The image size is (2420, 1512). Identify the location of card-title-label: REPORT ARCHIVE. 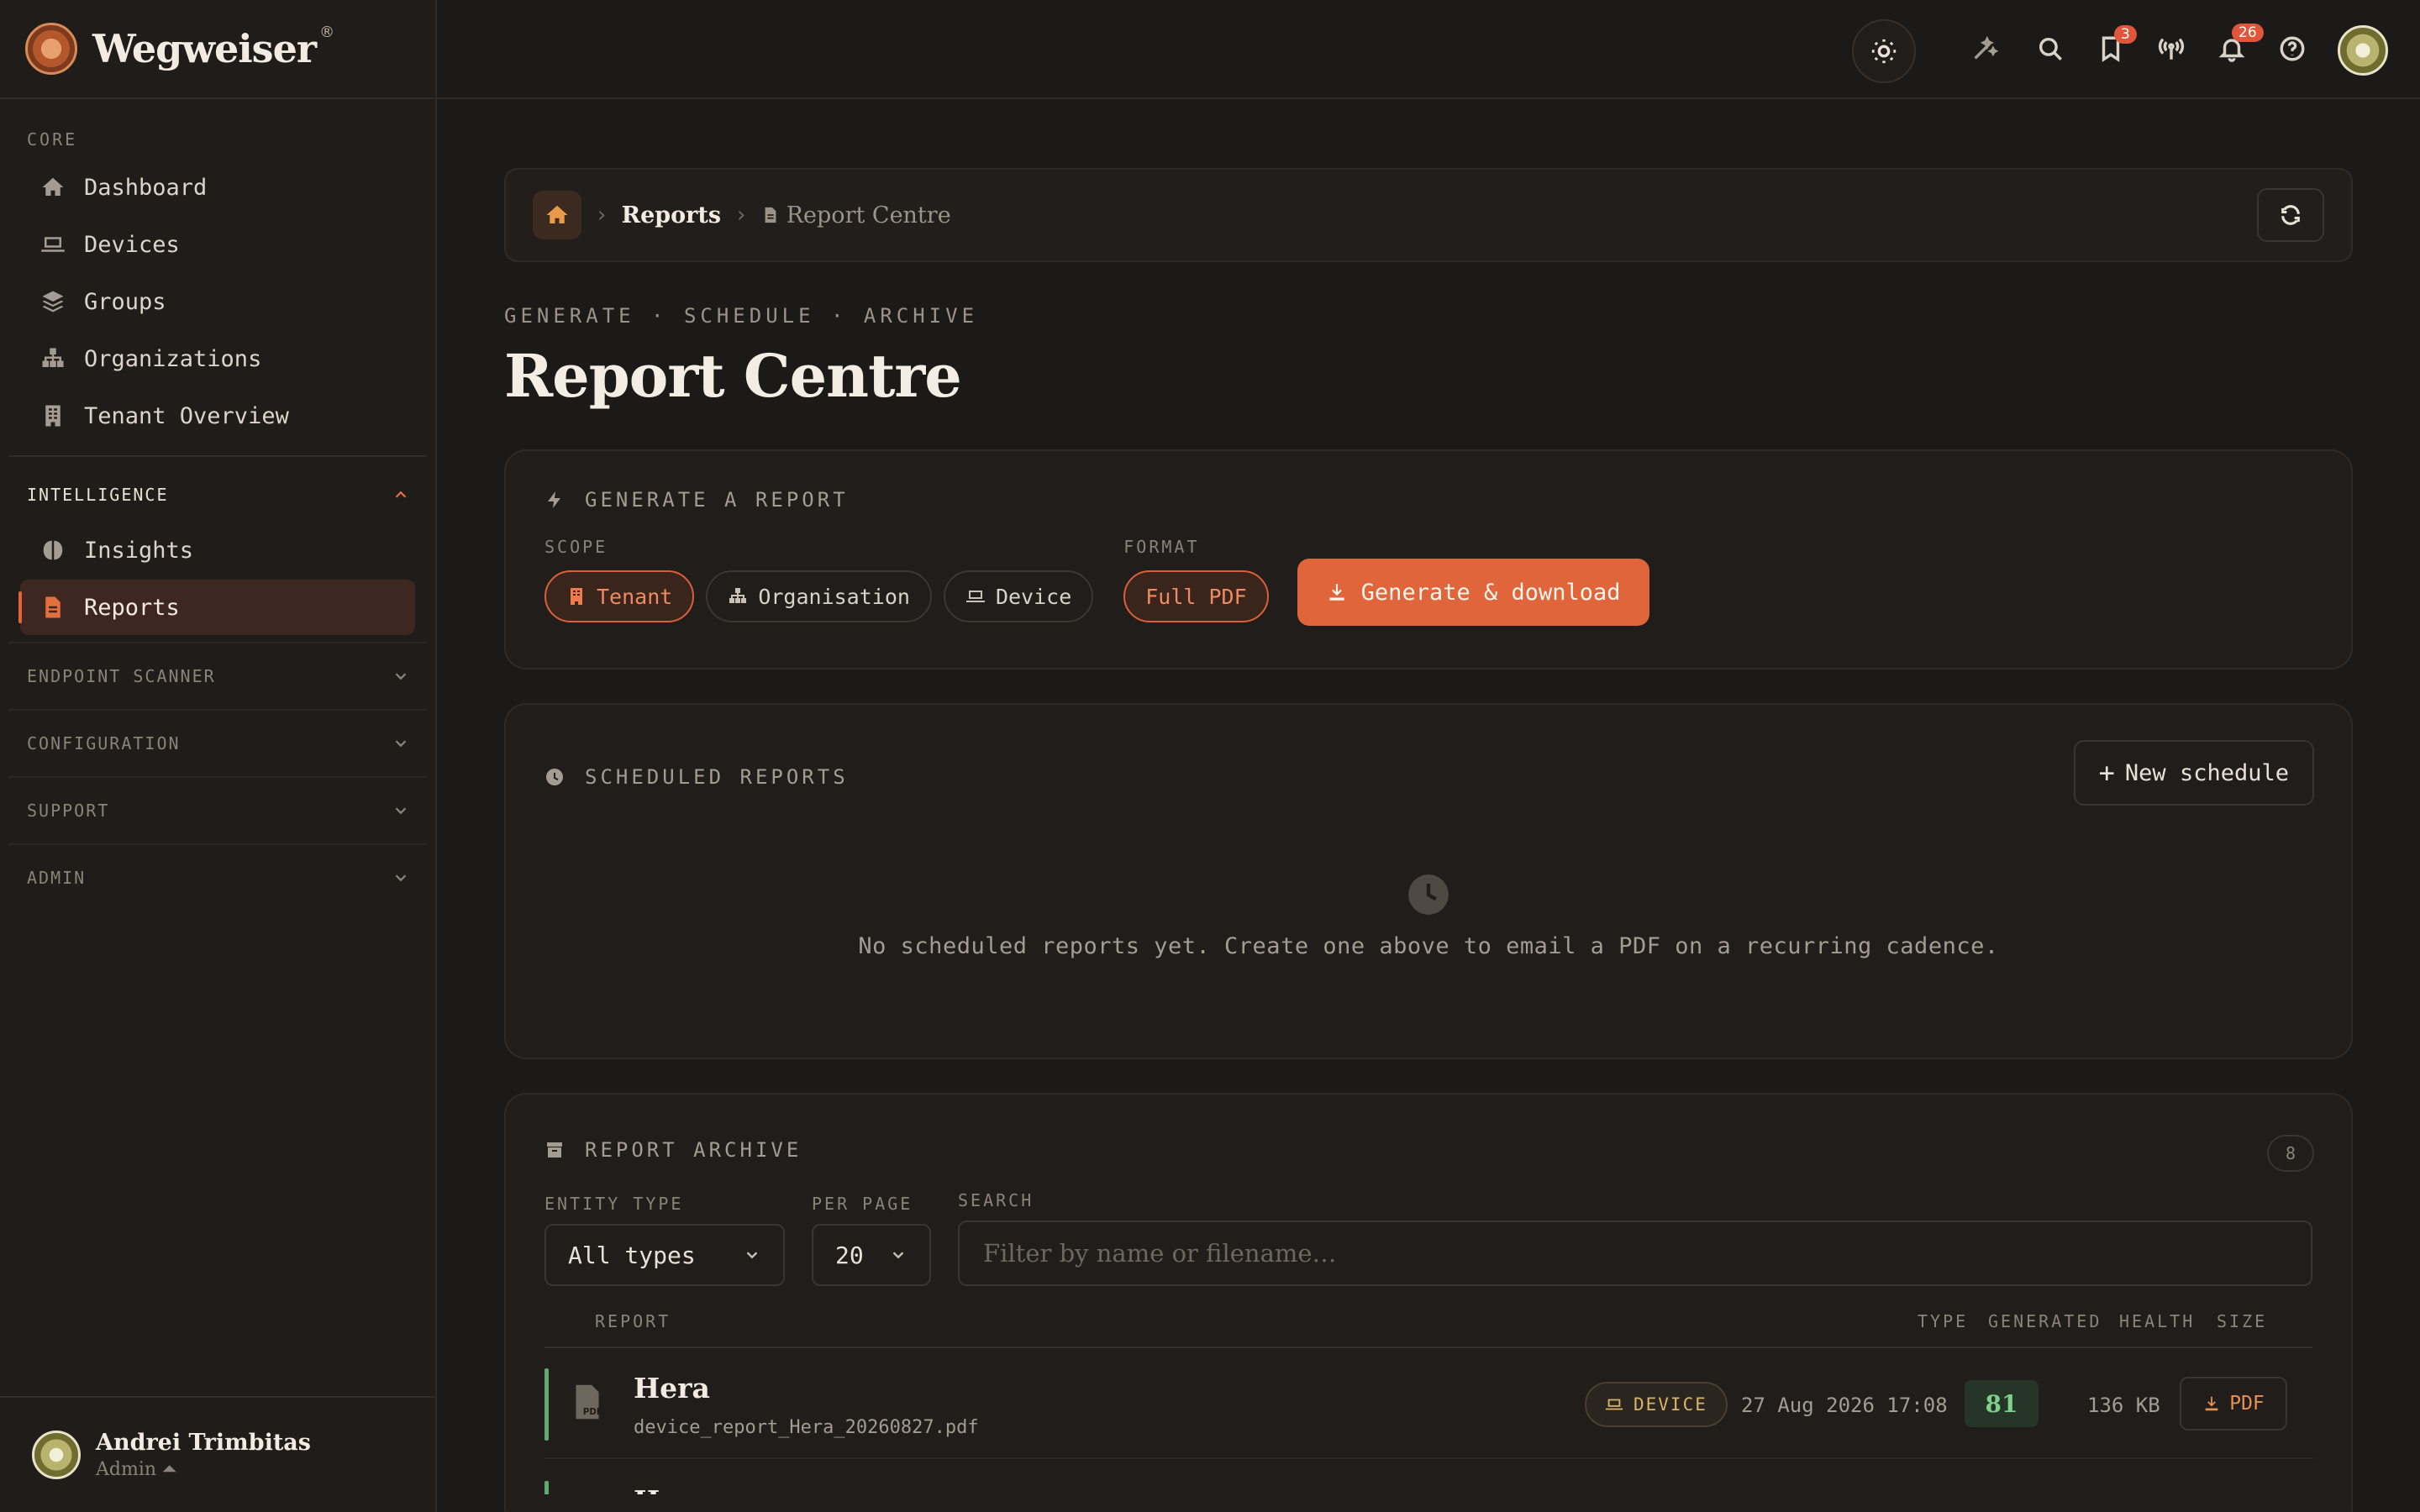
(693, 1150).